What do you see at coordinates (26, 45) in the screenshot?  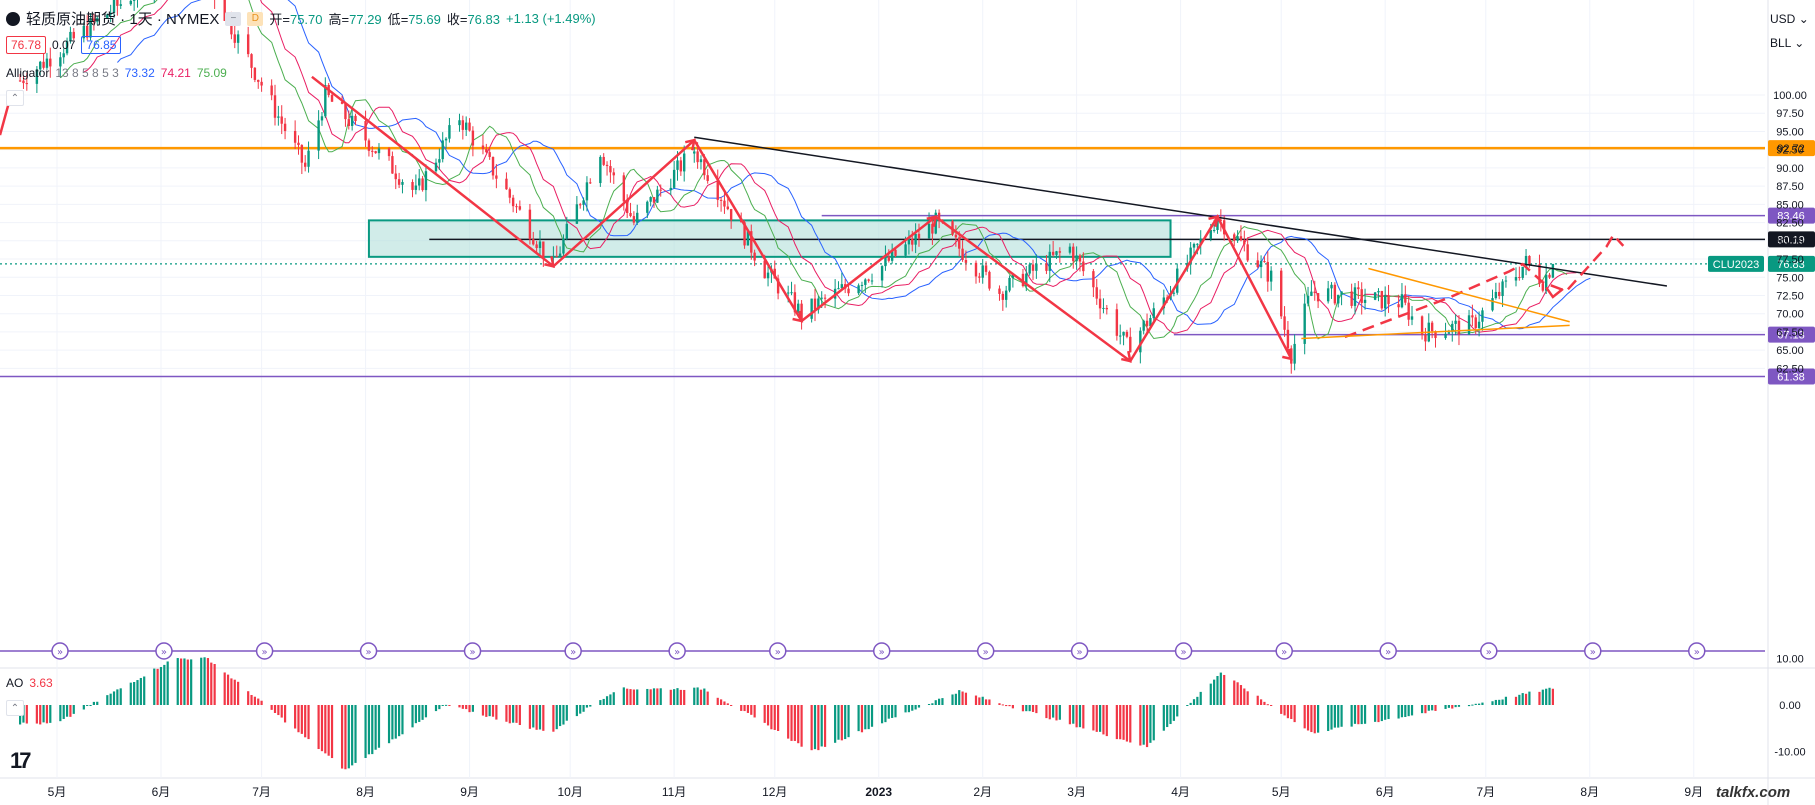 I see `bid-price: 76.78` at bounding box center [26, 45].